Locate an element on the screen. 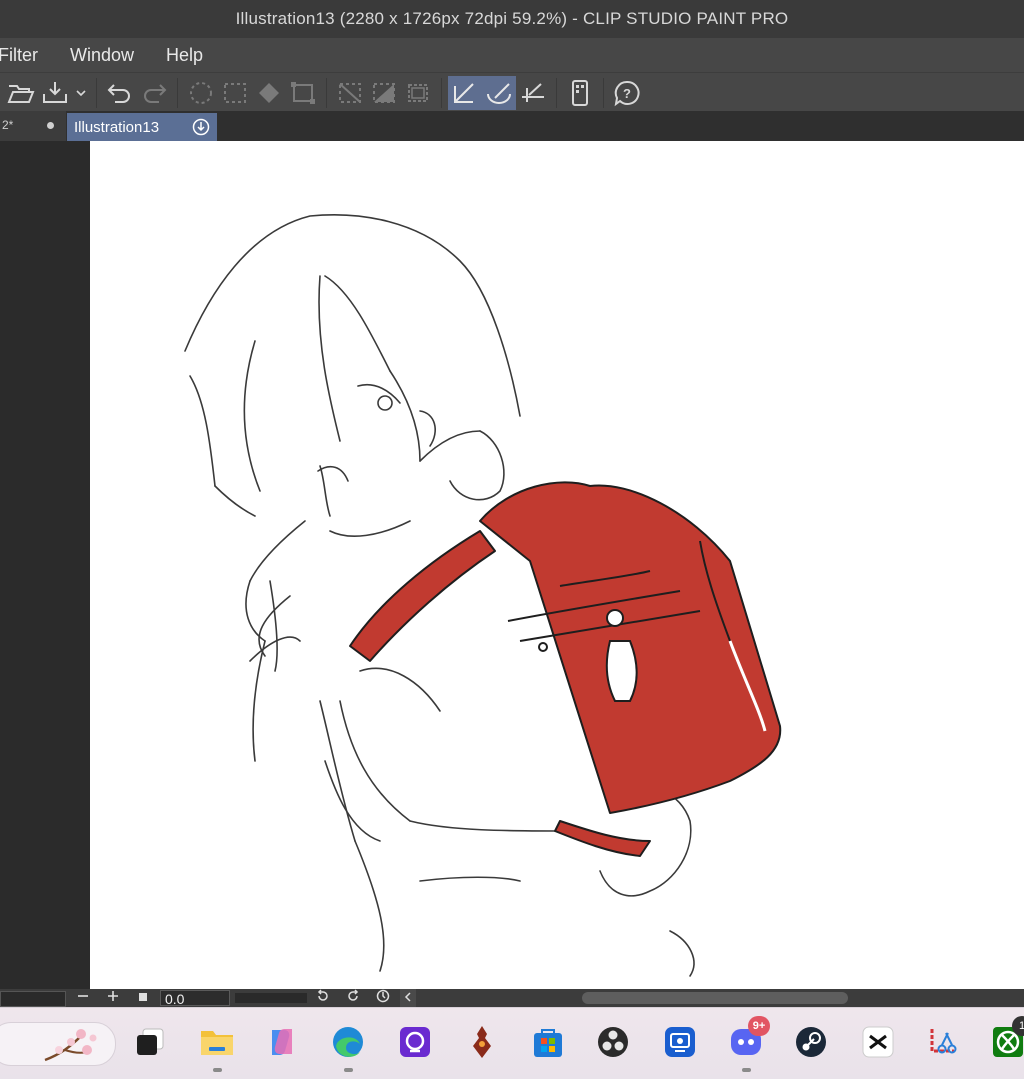 Image resolution: width=1024 pixels, height=1079 pixels. copilot-button is located at coordinates (282, 1042).